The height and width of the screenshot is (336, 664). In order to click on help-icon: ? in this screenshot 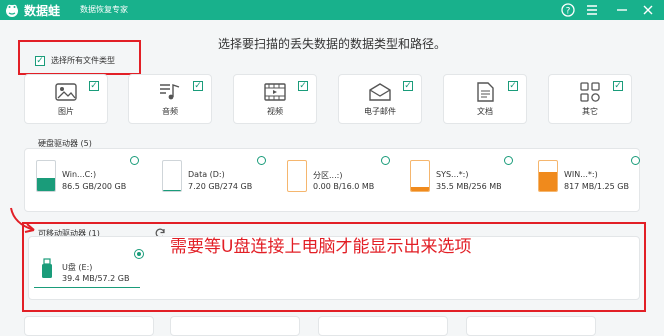, I will do `click(568, 10)`.